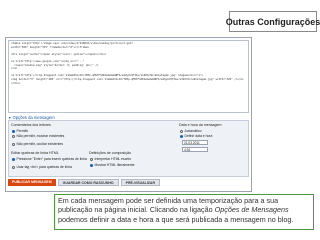 This screenshot has height=240, width=320. I want to click on interpret-html-option: Interpretar HTML escrito, so click(110, 159).